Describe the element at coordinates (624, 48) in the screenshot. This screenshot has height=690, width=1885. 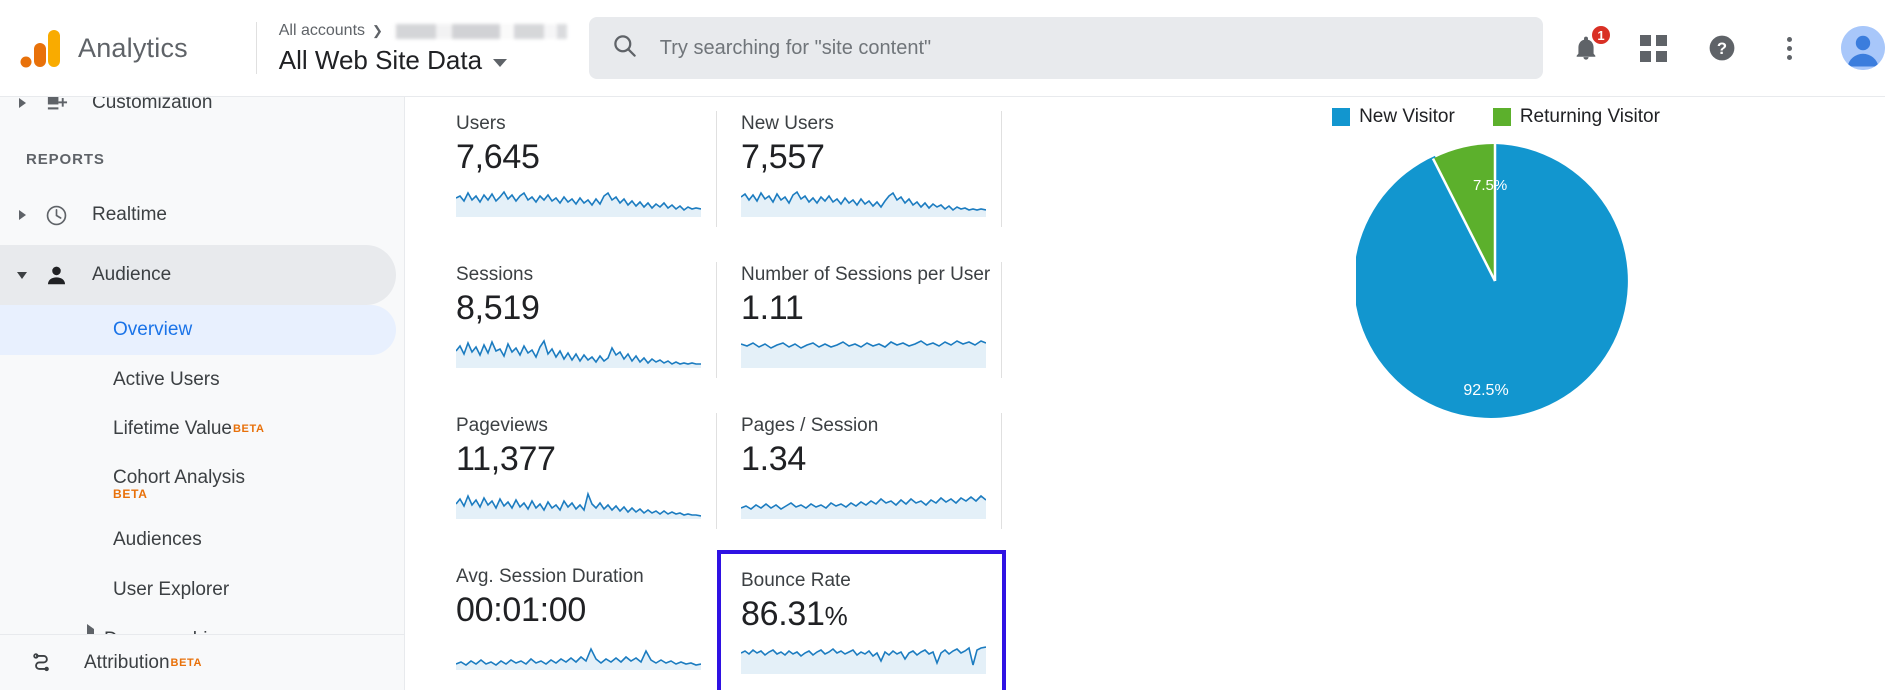
I see `search-icon` at that location.